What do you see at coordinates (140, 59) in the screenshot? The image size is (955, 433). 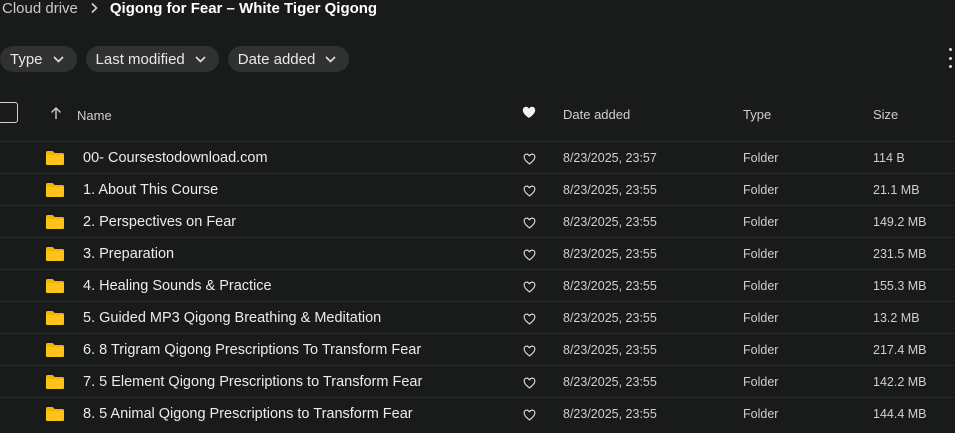 I see `last-modified-filter-label: Last modified` at bounding box center [140, 59].